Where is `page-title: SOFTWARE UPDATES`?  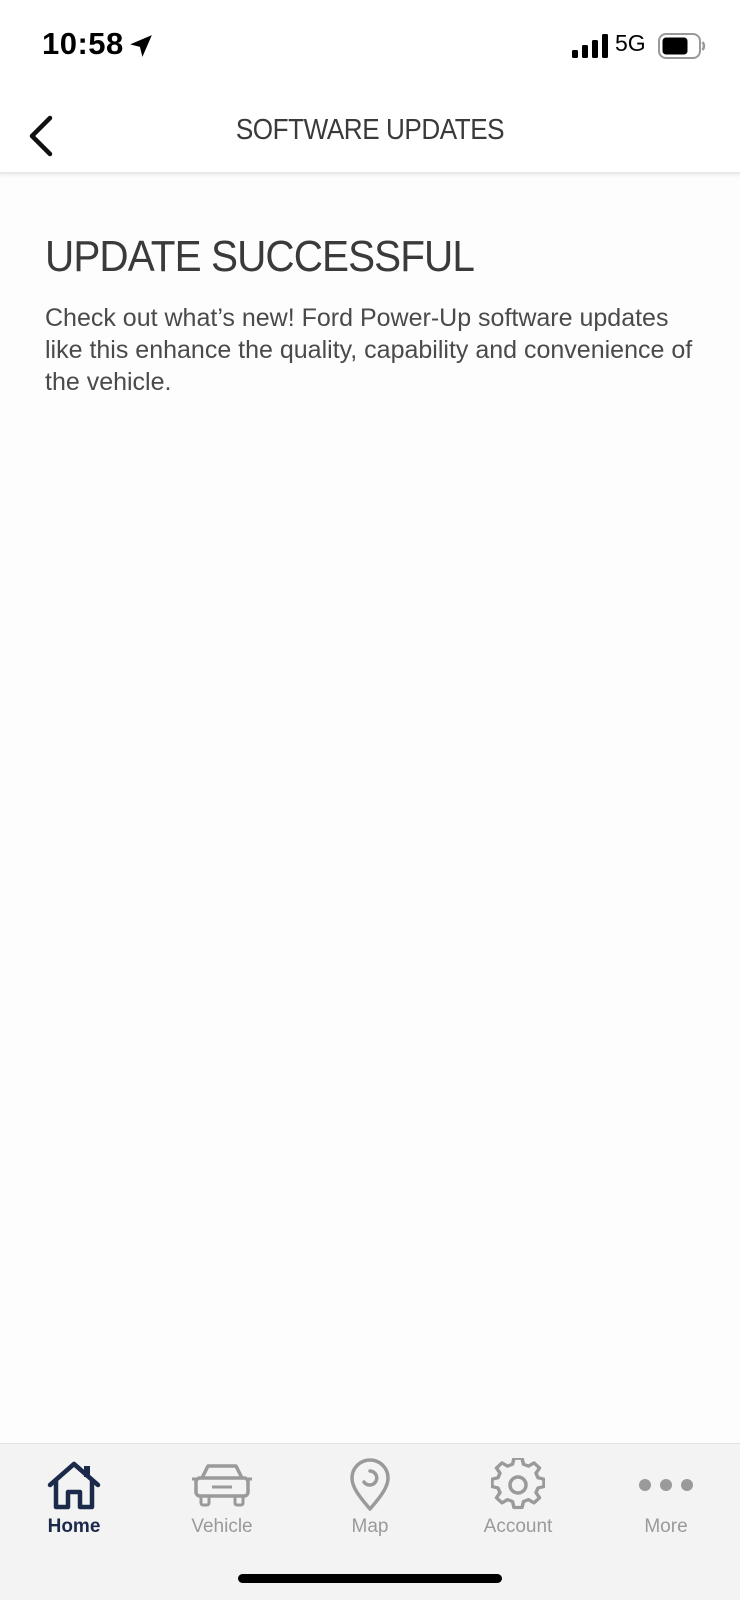
page-title: SOFTWARE UPDATES is located at coordinates (370, 130).